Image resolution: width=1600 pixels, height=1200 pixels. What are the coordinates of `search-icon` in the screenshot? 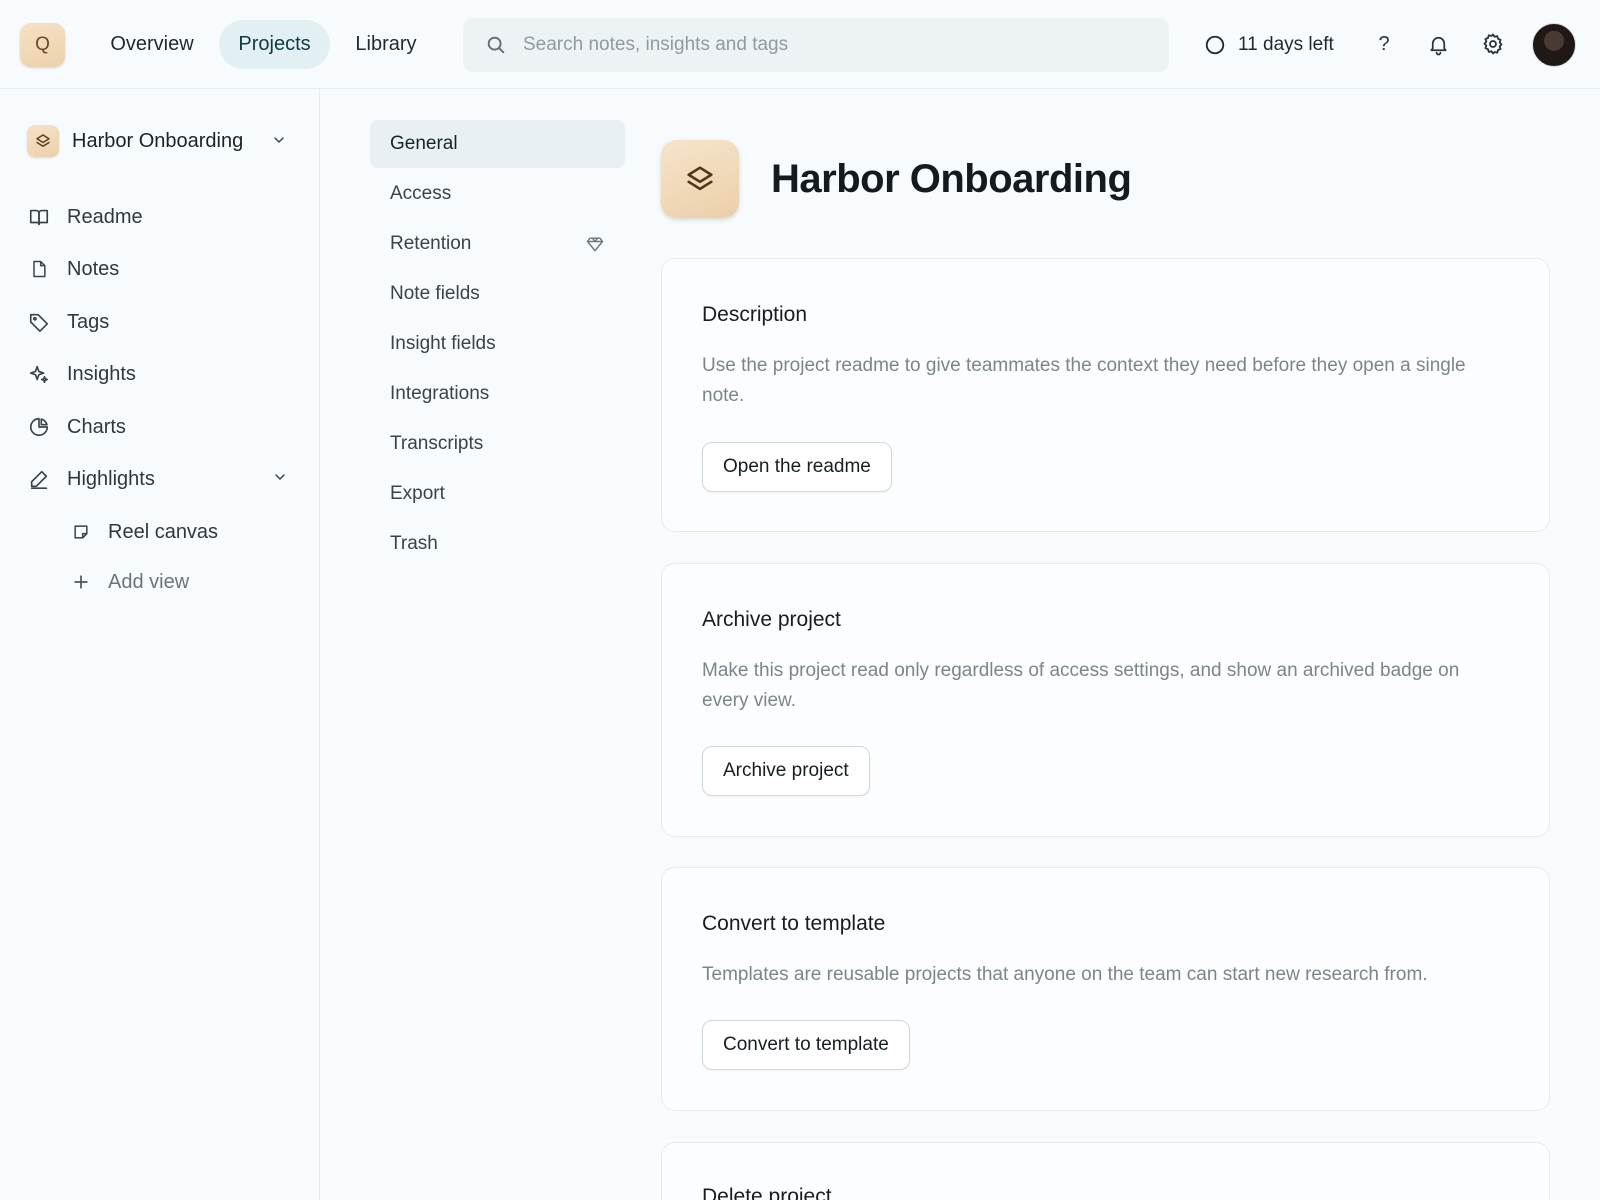 It's located at (496, 45).